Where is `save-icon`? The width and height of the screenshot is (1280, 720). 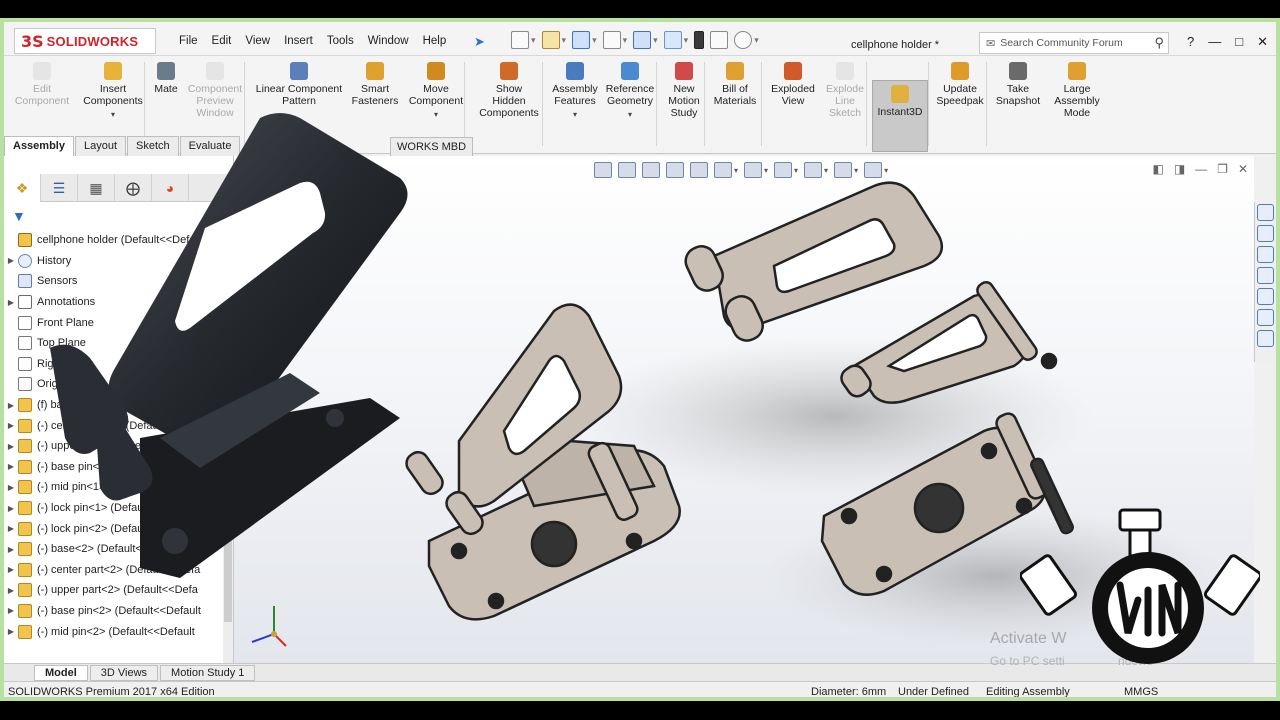
save-icon is located at coordinates (581, 40).